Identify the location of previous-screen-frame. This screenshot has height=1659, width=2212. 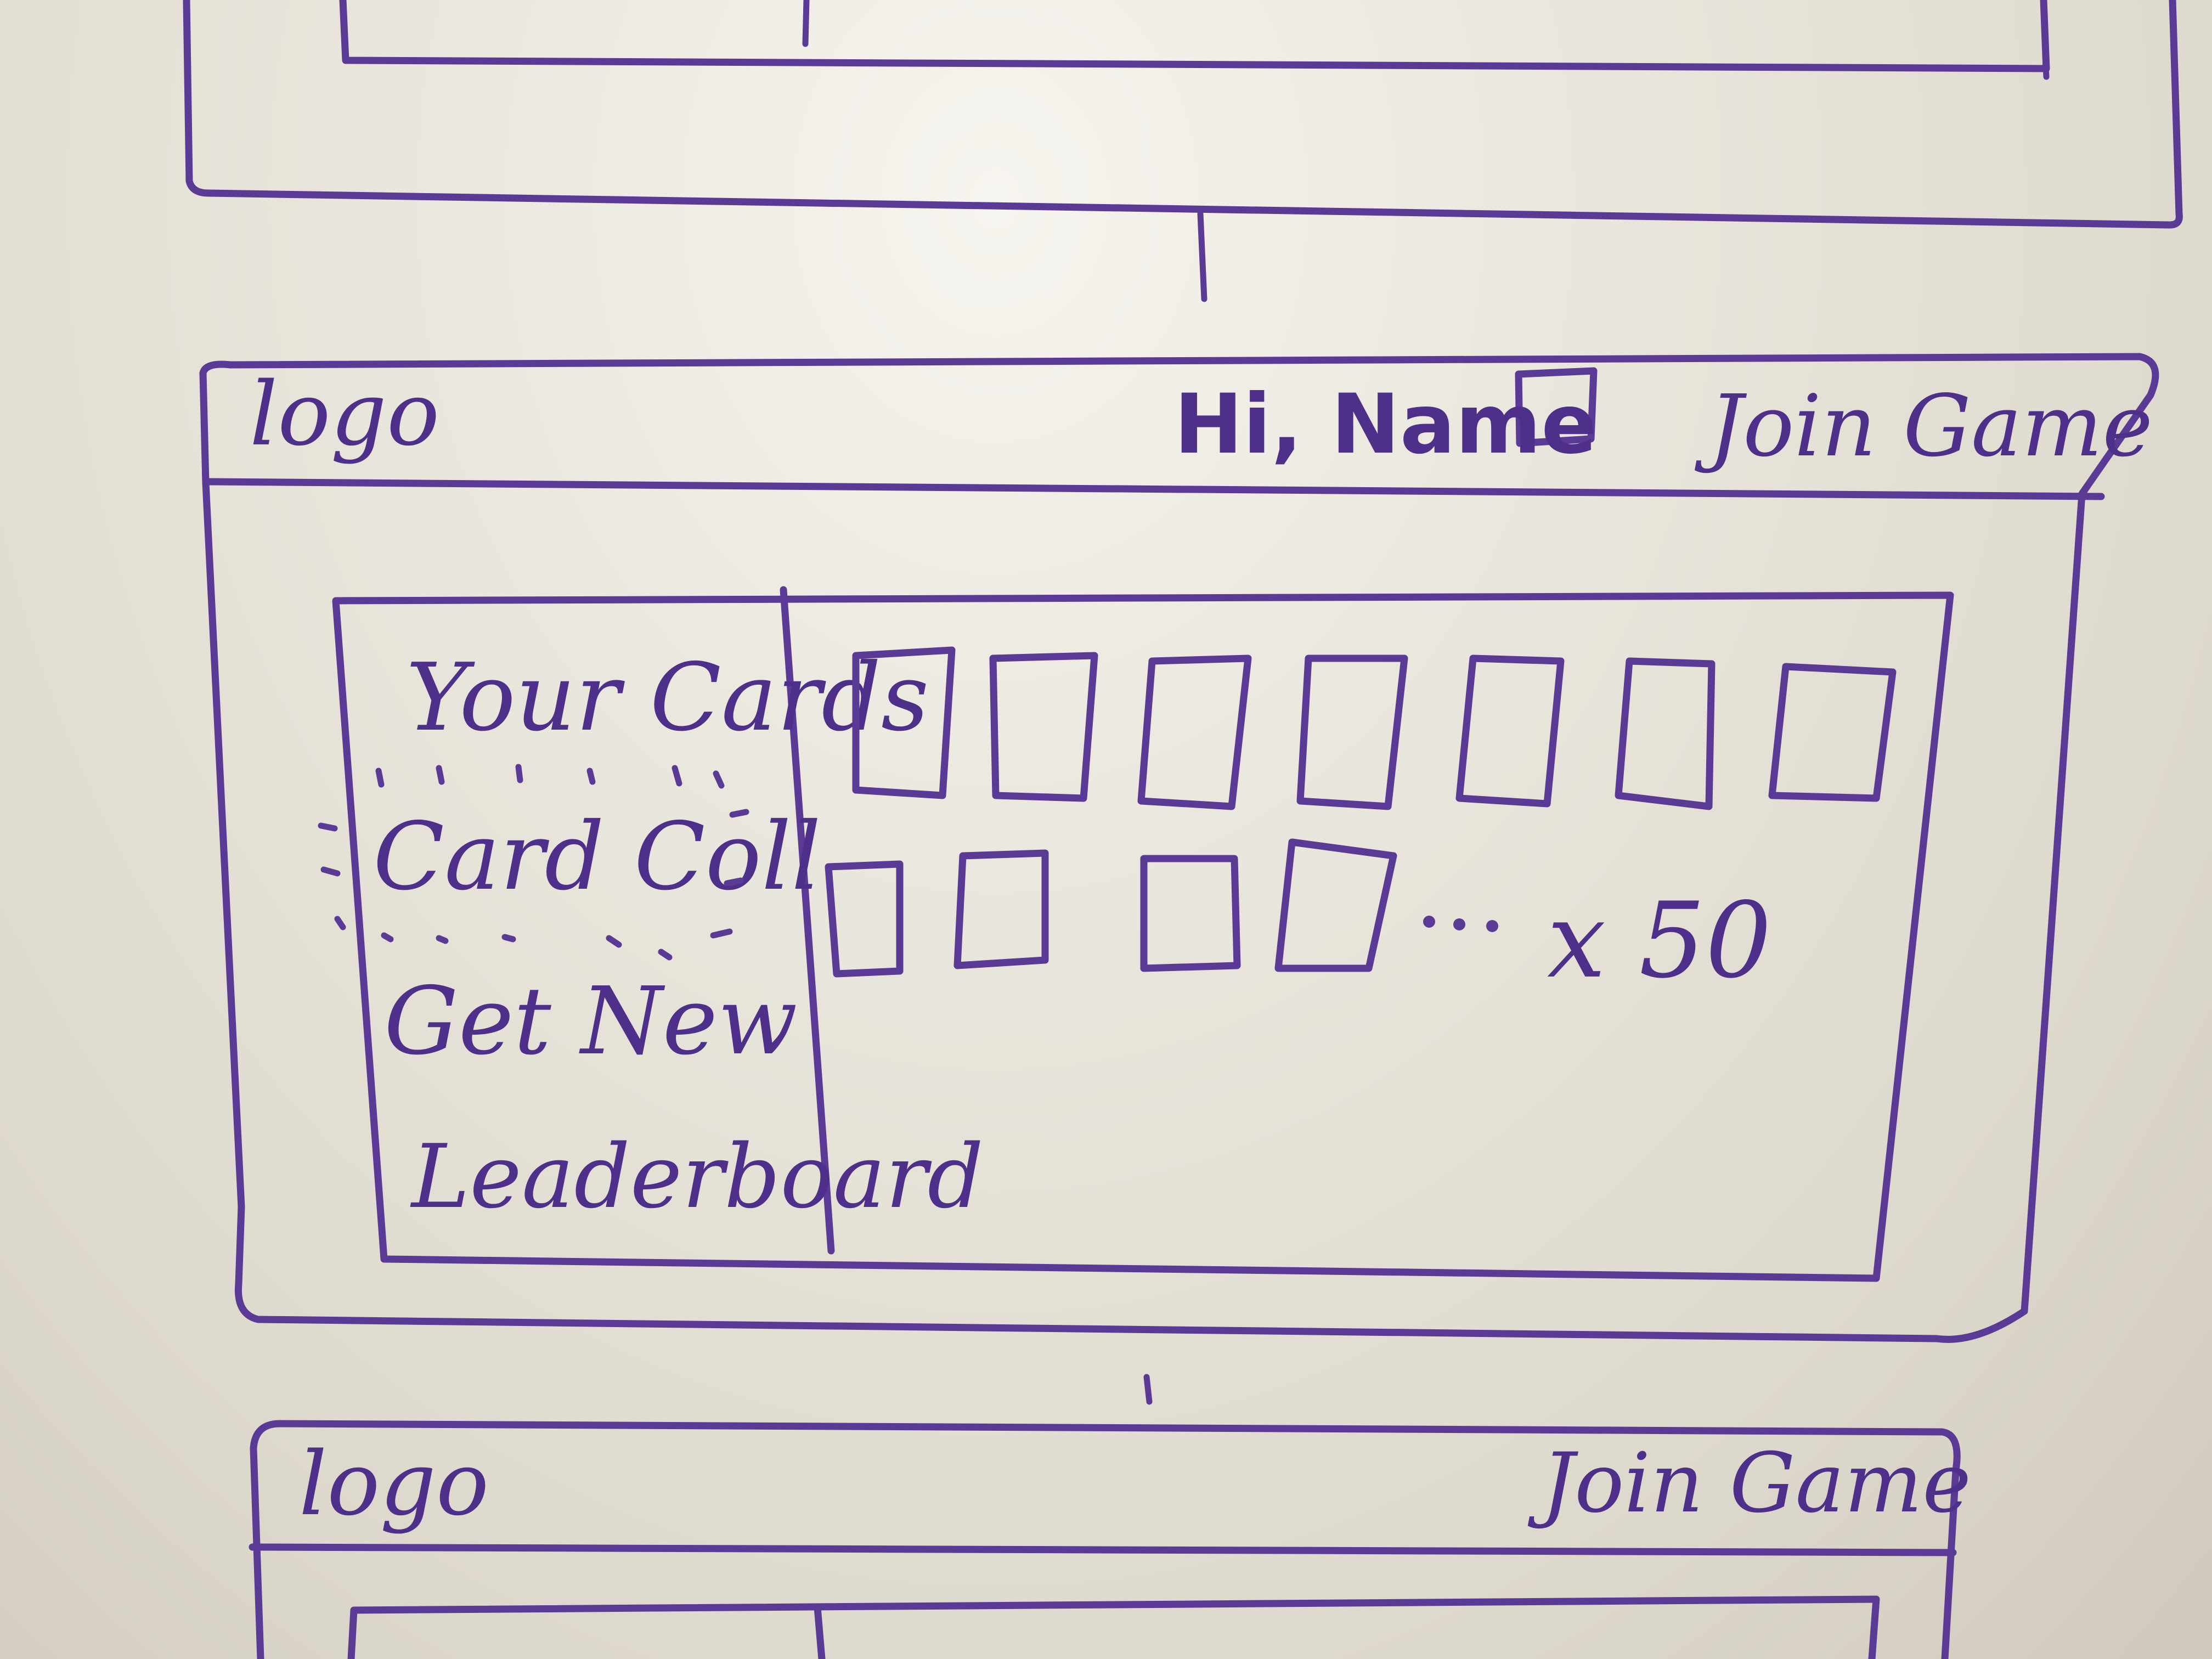
(1183, 114).